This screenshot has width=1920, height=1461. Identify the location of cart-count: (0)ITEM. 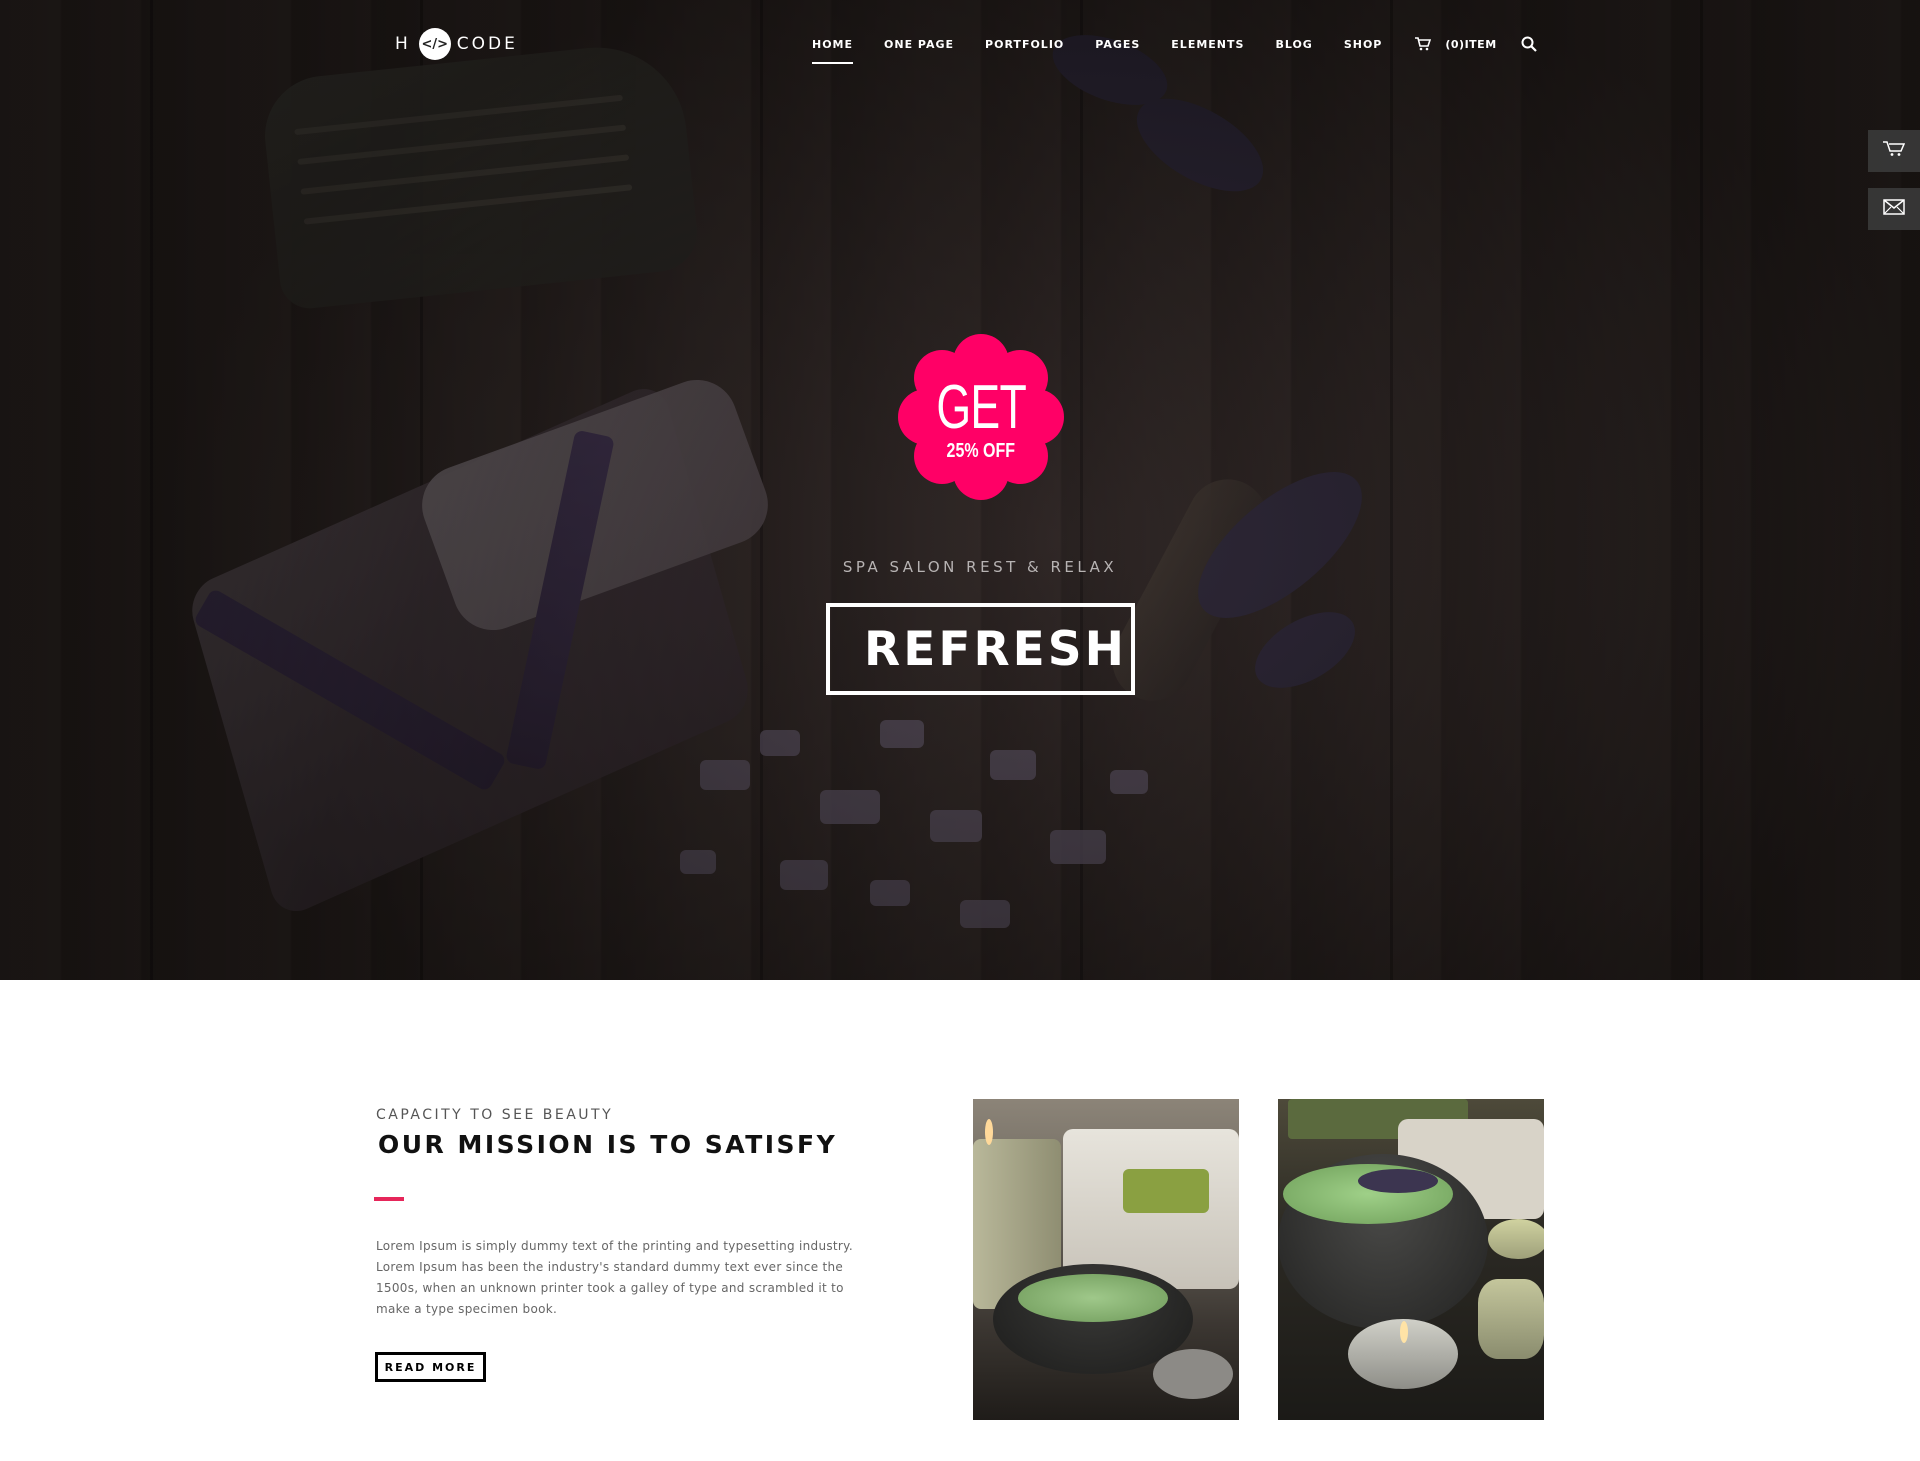
(1471, 44).